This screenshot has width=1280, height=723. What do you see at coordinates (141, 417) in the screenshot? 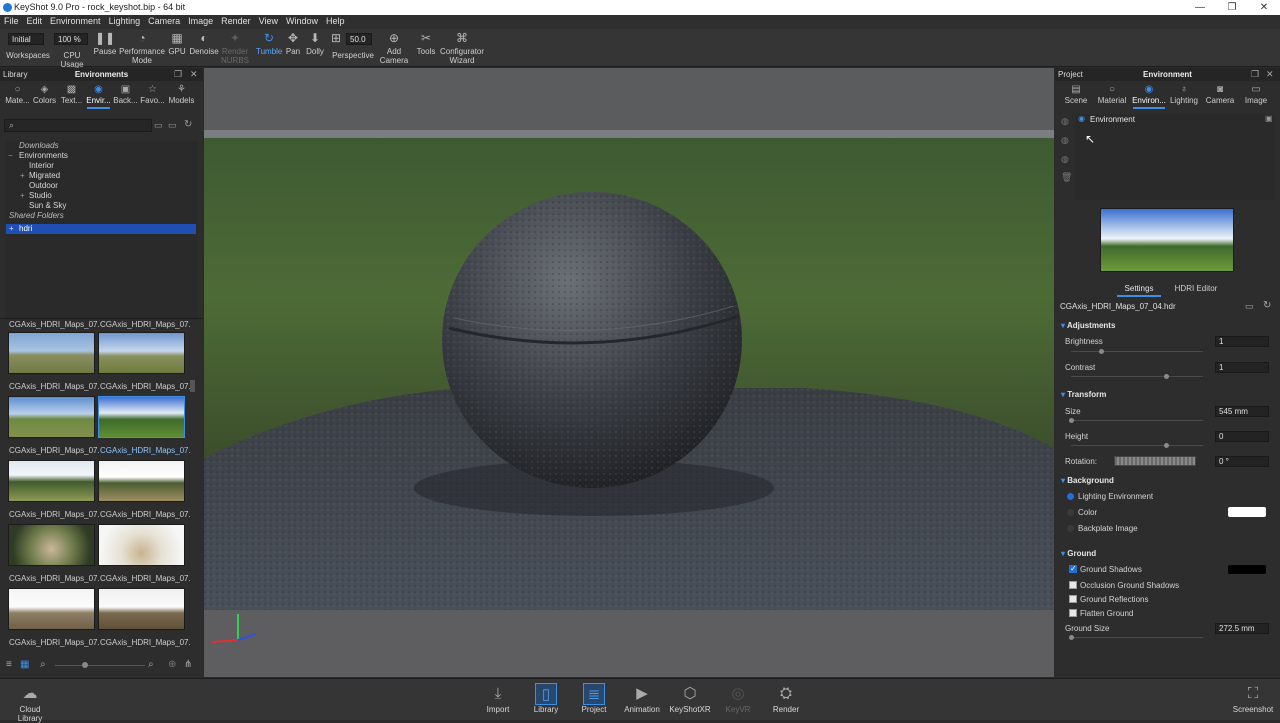
I see `hdri-thumbnail-selected` at bounding box center [141, 417].